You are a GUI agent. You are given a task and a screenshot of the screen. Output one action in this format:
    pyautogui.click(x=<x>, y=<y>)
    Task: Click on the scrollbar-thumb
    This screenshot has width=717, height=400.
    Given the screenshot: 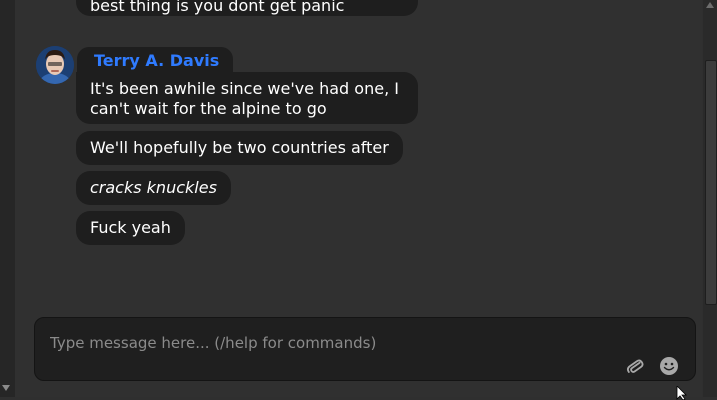 What is the action you would take?
    pyautogui.click(x=711, y=182)
    